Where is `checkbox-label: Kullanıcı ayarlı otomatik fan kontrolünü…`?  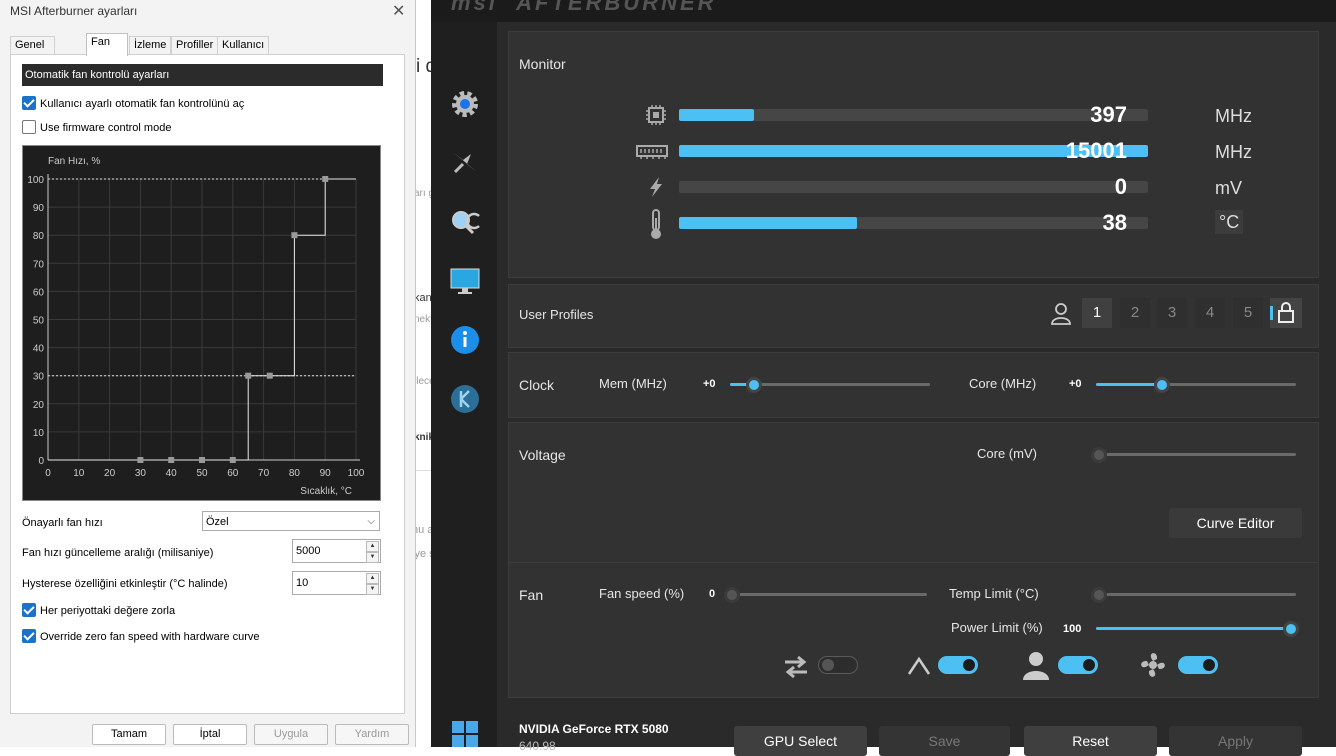 checkbox-label: Kullanıcı ayarlı otomatik fan kontrolünü… is located at coordinates (142, 104).